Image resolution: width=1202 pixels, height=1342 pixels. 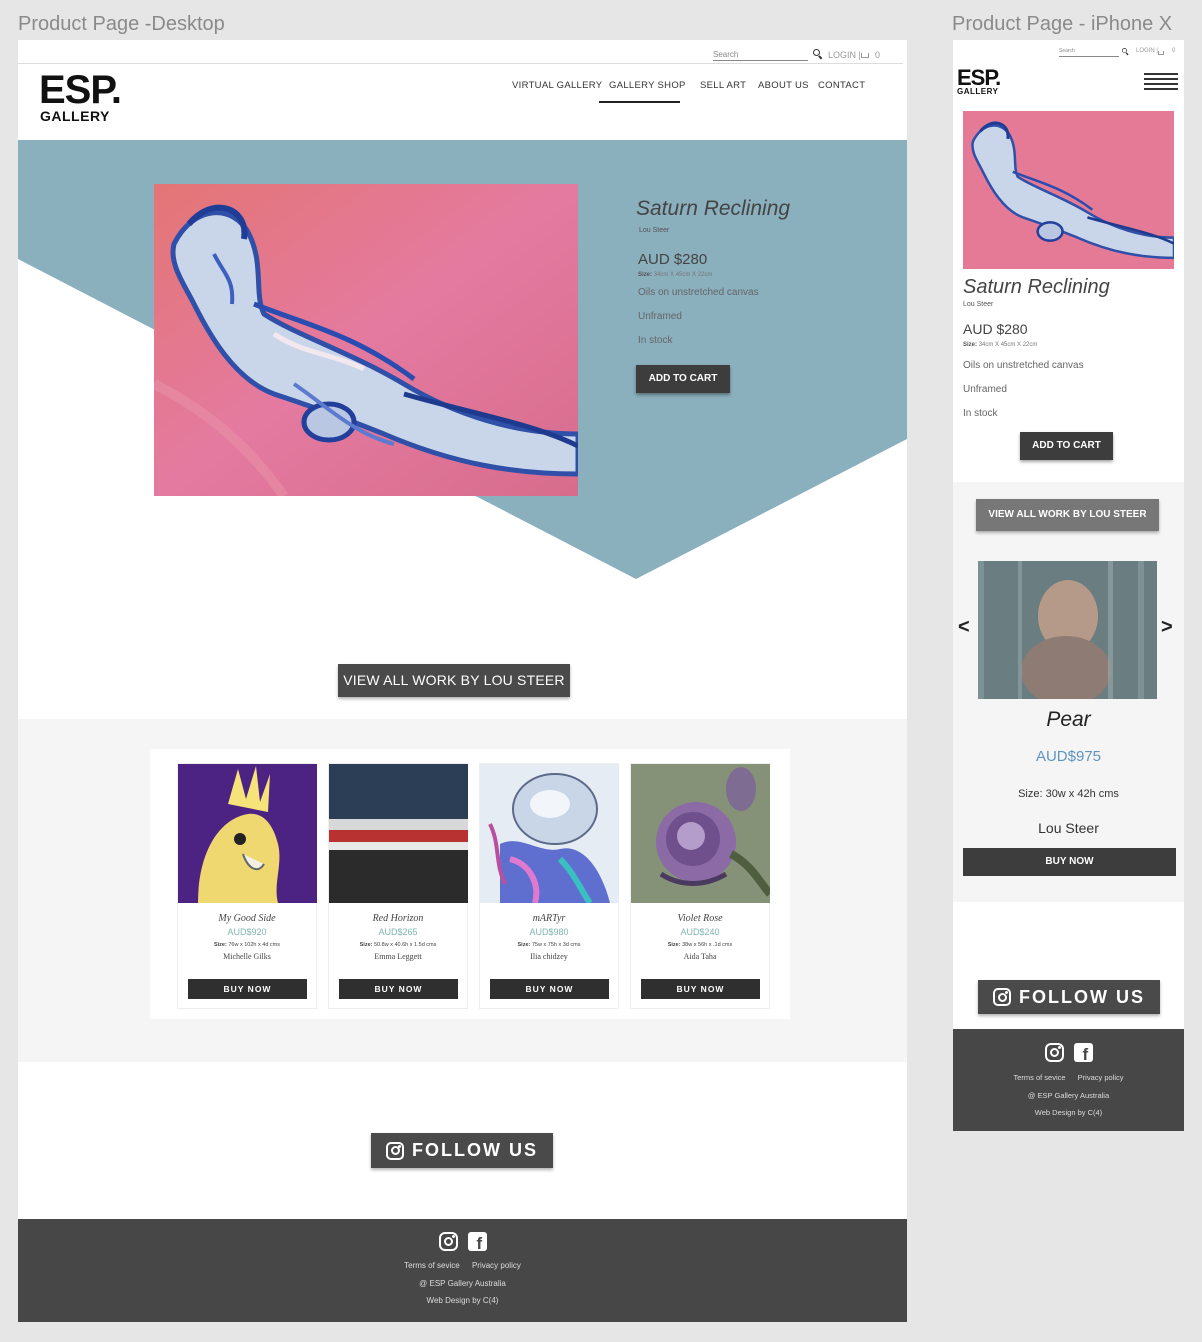 What do you see at coordinates (1068, 756) in the screenshot?
I see `carousel-item-price: AUD$975` at bounding box center [1068, 756].